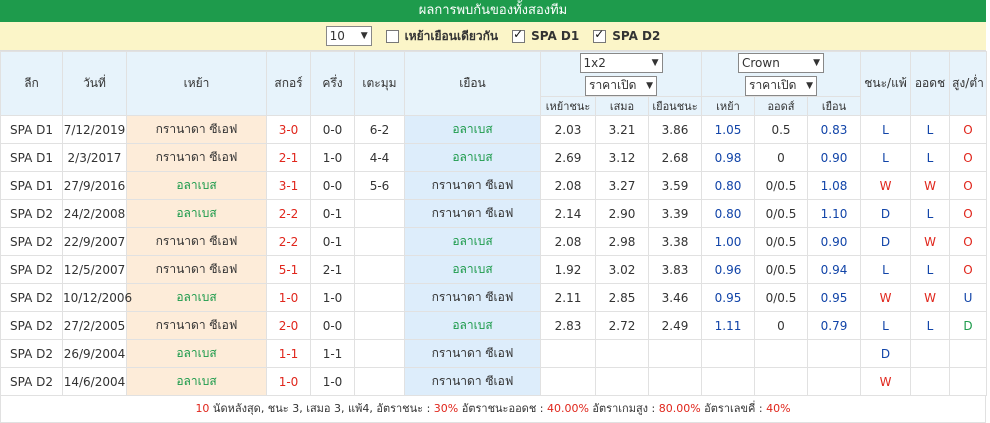 The width and height of the screenshot is (990, 423). What do you see at coordinates (594, 62) in the screenshot?
I see `odds-type-value: 1x2` at bounding box center [594, 62].